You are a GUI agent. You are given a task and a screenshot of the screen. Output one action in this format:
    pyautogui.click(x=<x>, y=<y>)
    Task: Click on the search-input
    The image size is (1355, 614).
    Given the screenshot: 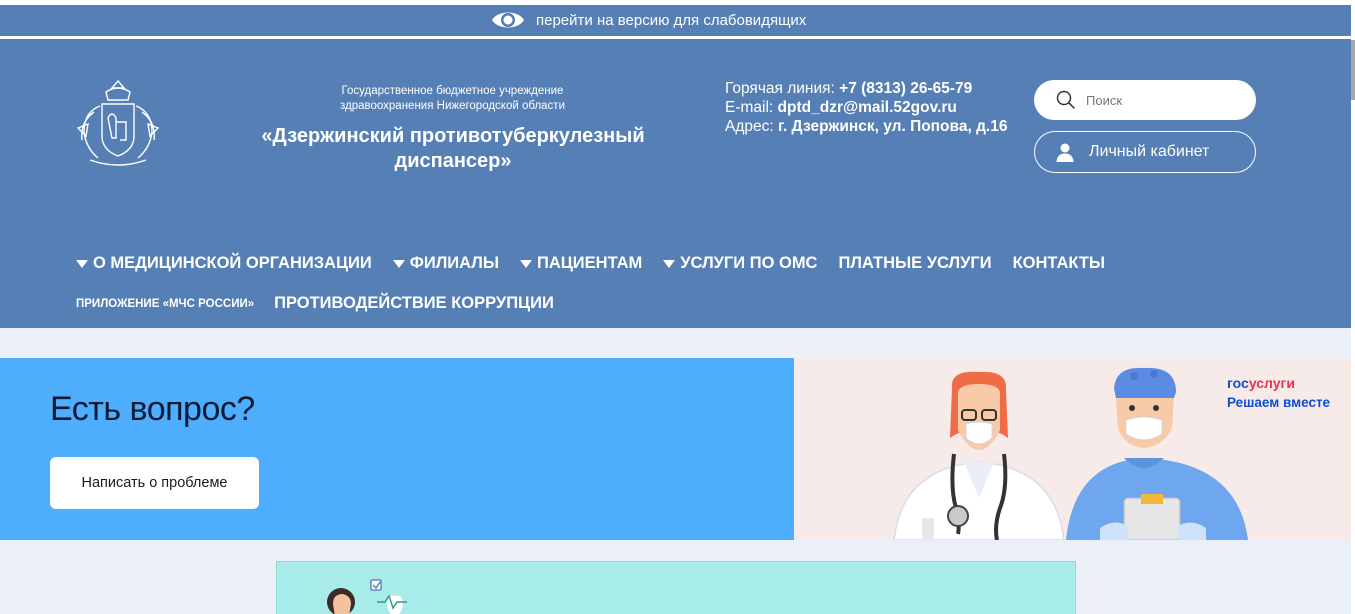 What is the action you would take?
    pyautogui.click(x=1171, y=100)
    